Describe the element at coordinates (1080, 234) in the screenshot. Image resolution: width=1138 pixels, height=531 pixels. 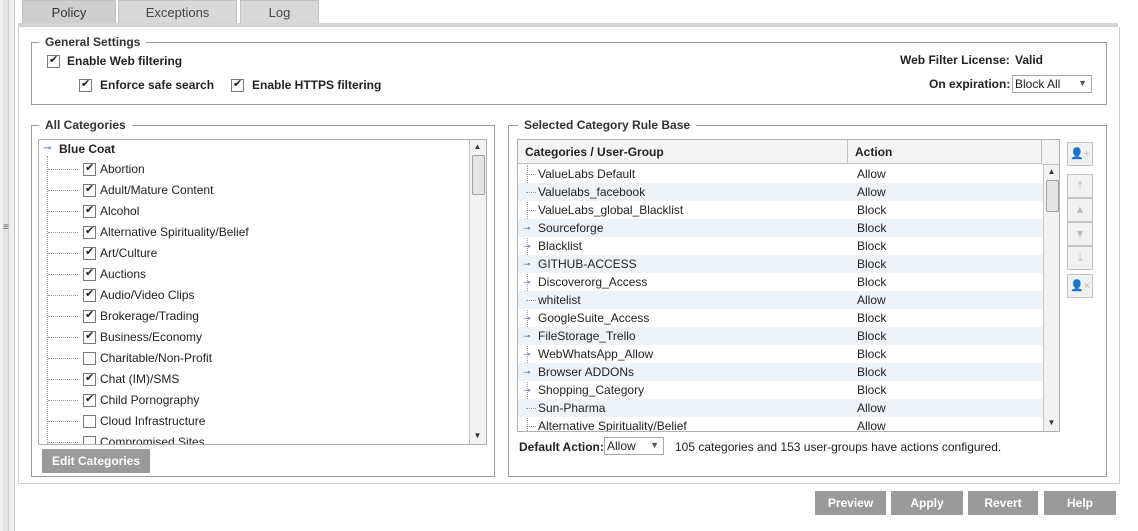
I see `move-down-icon: ▼` at that location.